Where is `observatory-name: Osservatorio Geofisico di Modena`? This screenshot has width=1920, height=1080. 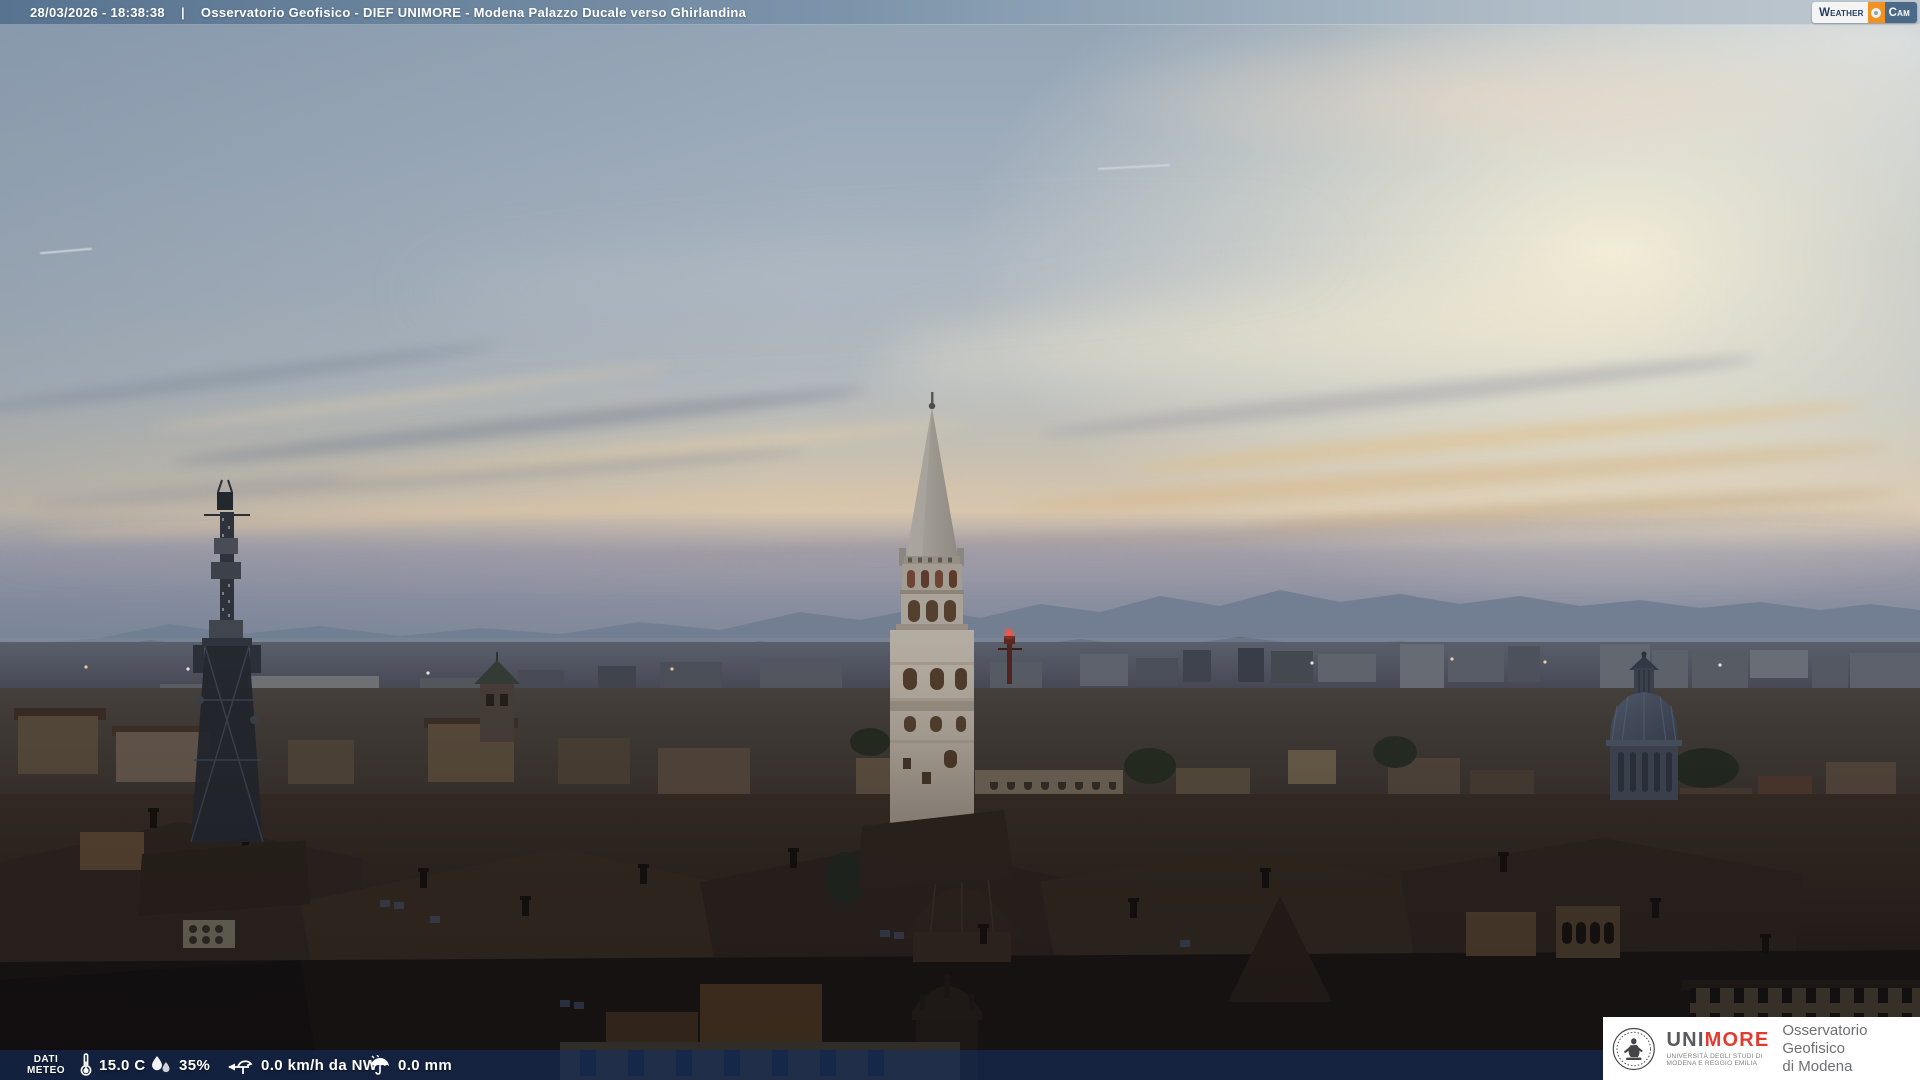 observatory-name: Osservatorio Geofisico di Modena is located at coordinates (1851, 1049).